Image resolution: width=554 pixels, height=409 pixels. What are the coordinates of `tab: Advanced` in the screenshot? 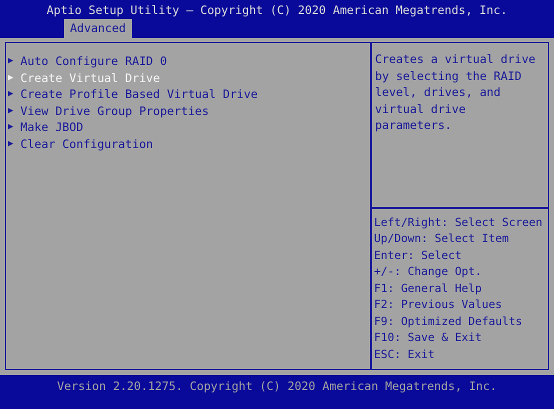 It's located at (98, 28).